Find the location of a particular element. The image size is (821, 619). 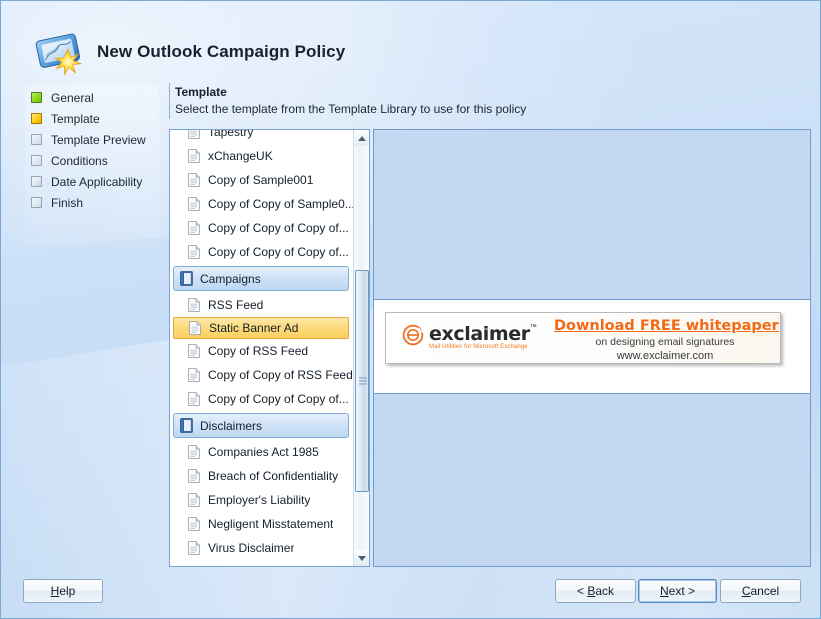

template-group-header: Campaigns is located at coordinates (261, 278).